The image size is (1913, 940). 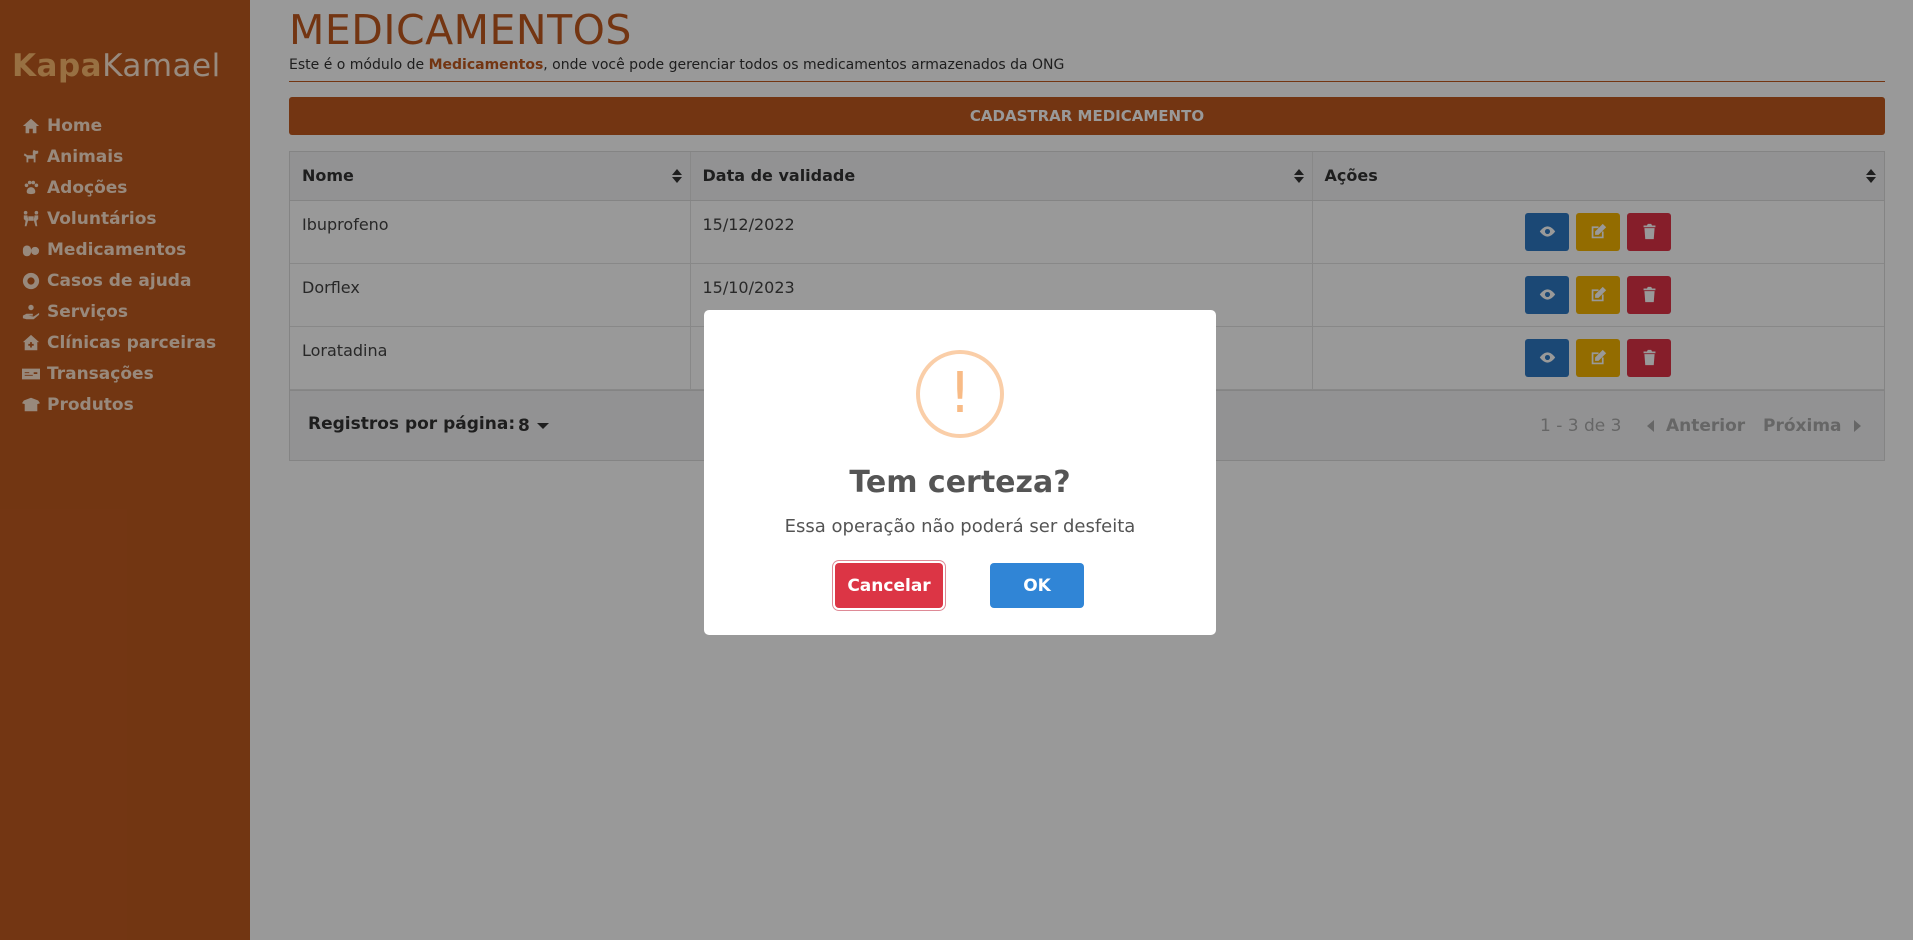 What do you see at coordinates (889, 585) in the screenshot?
I see `cancel-button: Cancelar` at bounding box center [889, 585].